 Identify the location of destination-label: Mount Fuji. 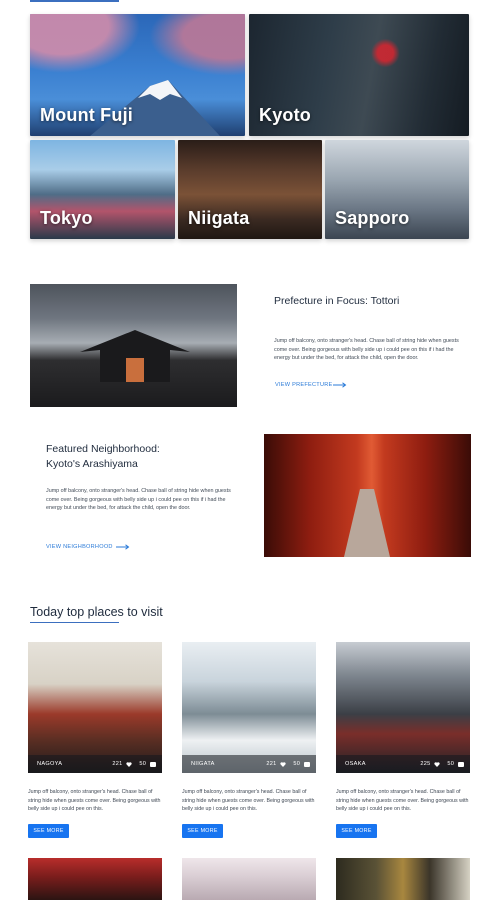
(86, 115).